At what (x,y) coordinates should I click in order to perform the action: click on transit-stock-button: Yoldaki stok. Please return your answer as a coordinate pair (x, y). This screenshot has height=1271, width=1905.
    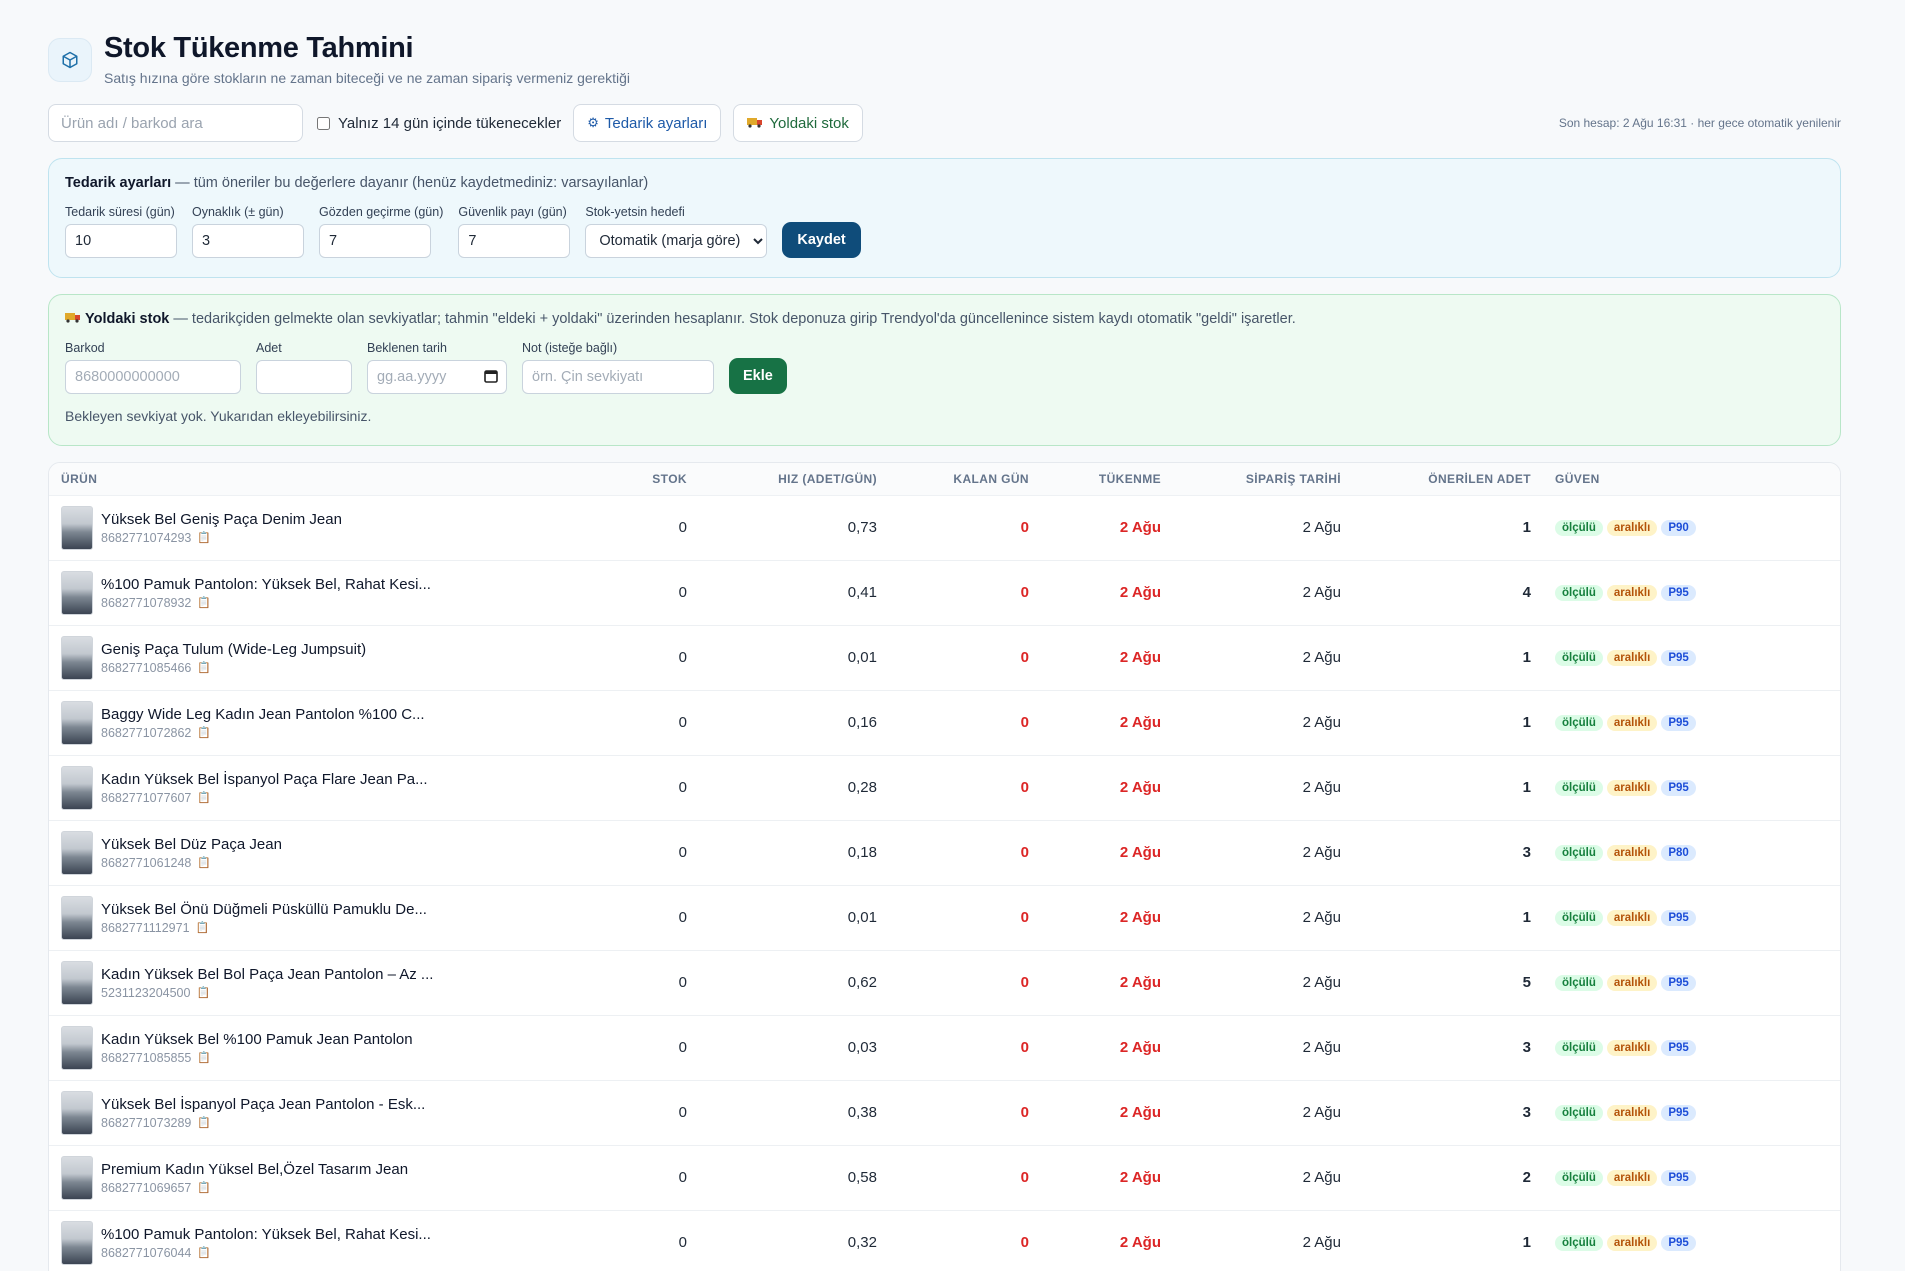
    Looking at the image, I should click on (798, 123).